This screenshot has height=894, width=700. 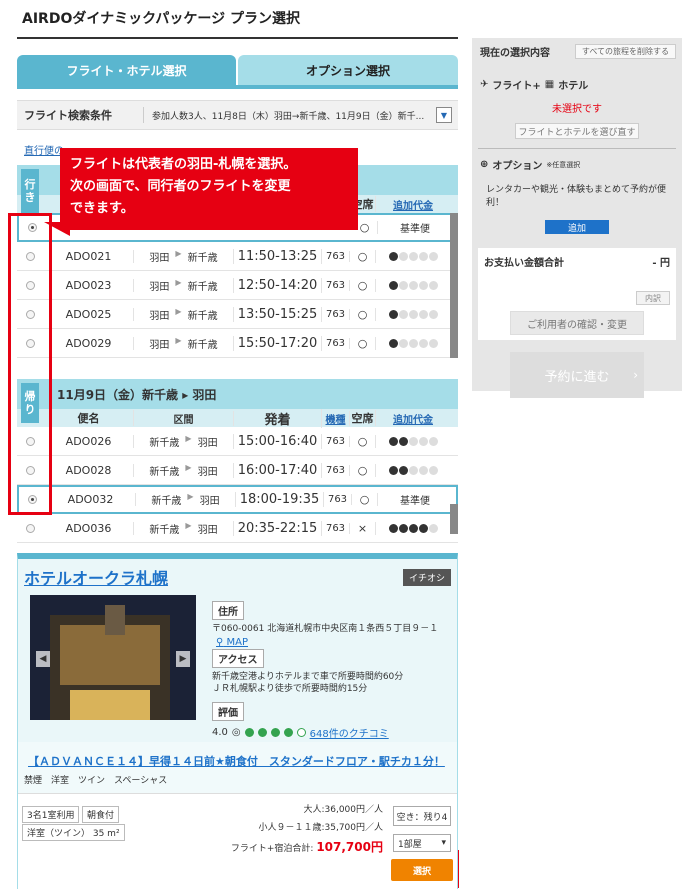 I want to click on clear-all-button: すべての旅程を削除する, so click(x=625, y=51).